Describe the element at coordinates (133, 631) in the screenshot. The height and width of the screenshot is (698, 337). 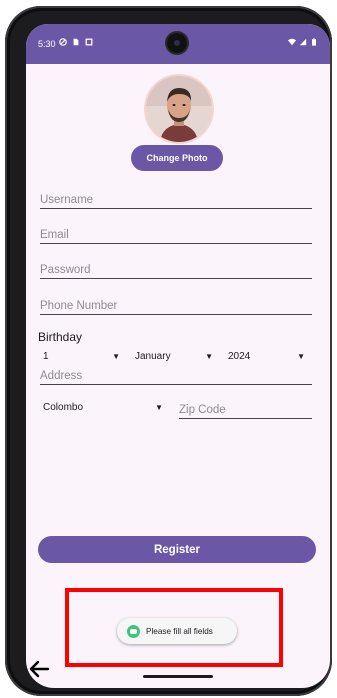
I see `app-icon` at that location.